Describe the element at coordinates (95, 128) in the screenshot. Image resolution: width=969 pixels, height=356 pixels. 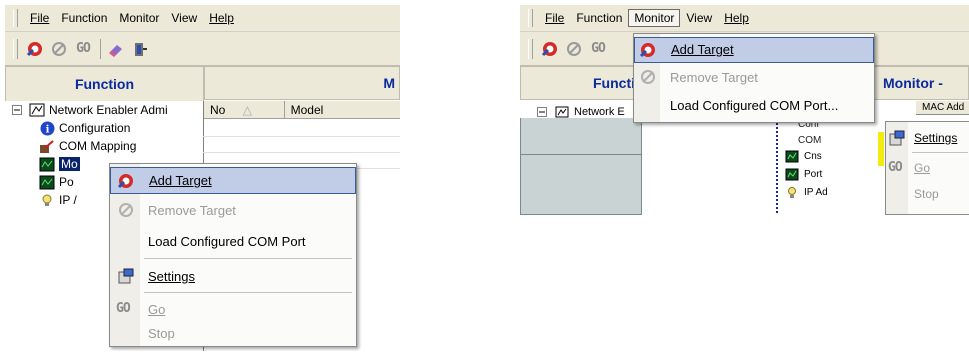
I see `tree-item-label: Configuration` at that location.